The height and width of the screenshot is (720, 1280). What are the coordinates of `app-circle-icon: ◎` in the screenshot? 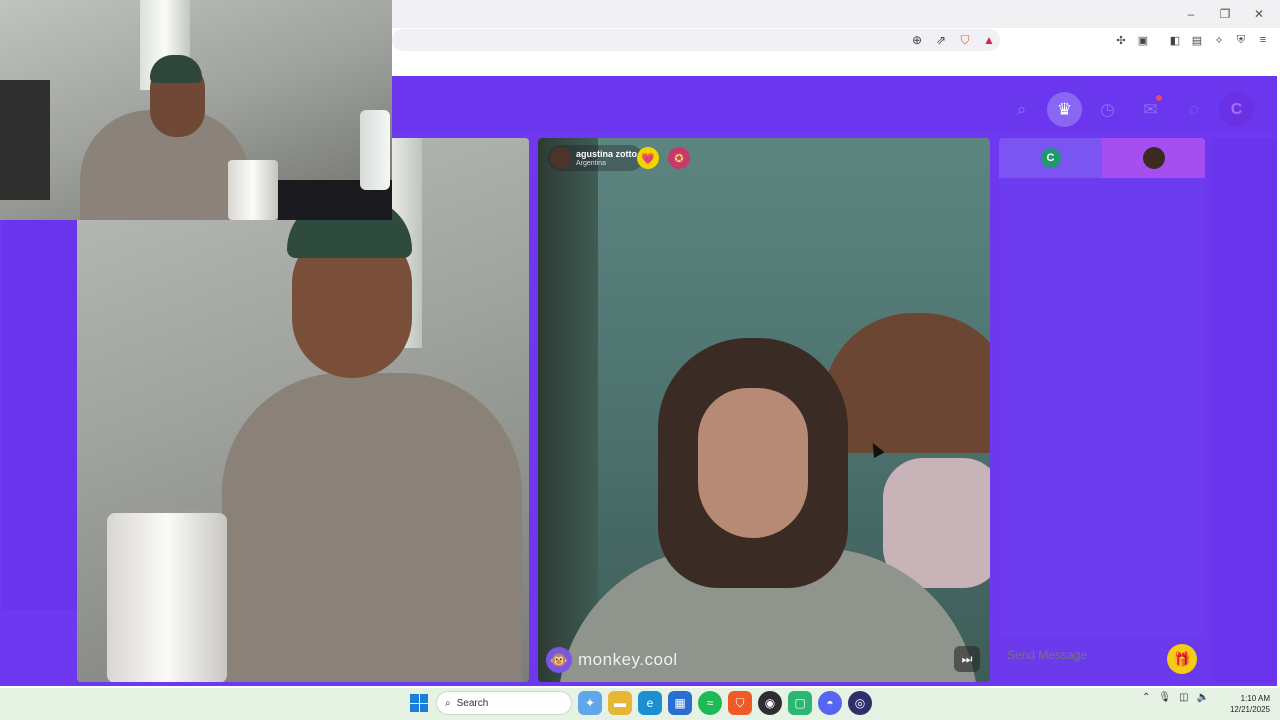 It's located at (860, 703).